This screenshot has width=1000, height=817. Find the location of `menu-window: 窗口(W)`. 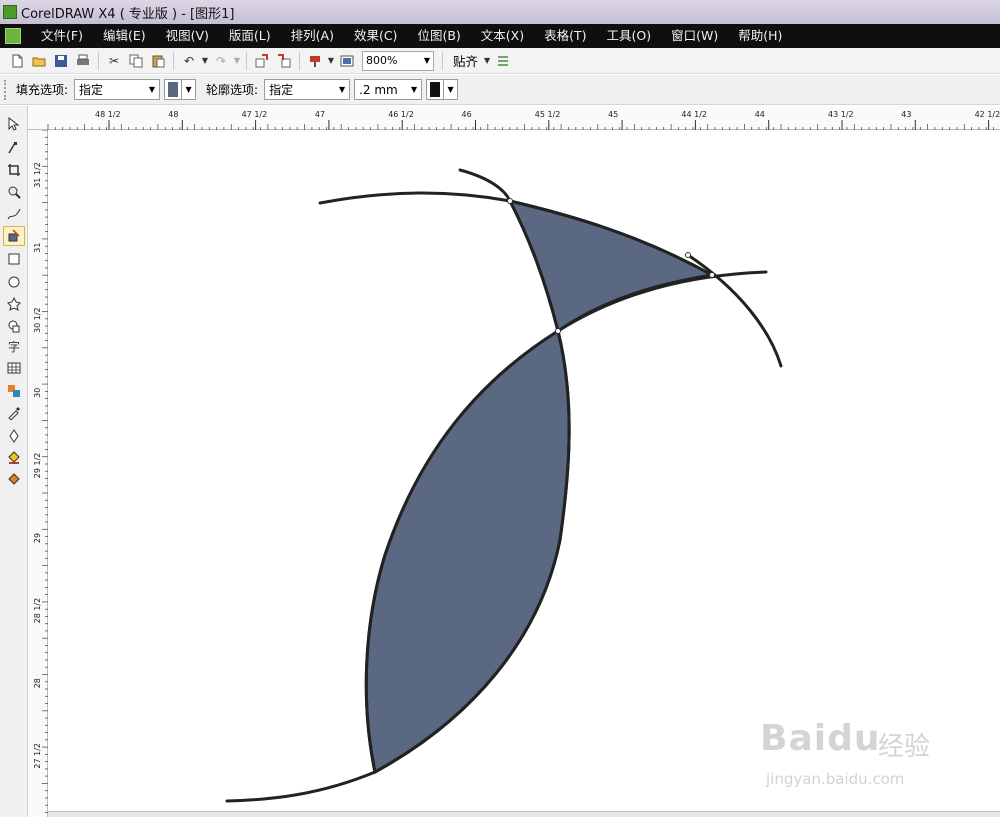

menu-window: 窗口(W) is located at coordinates (694, 36).